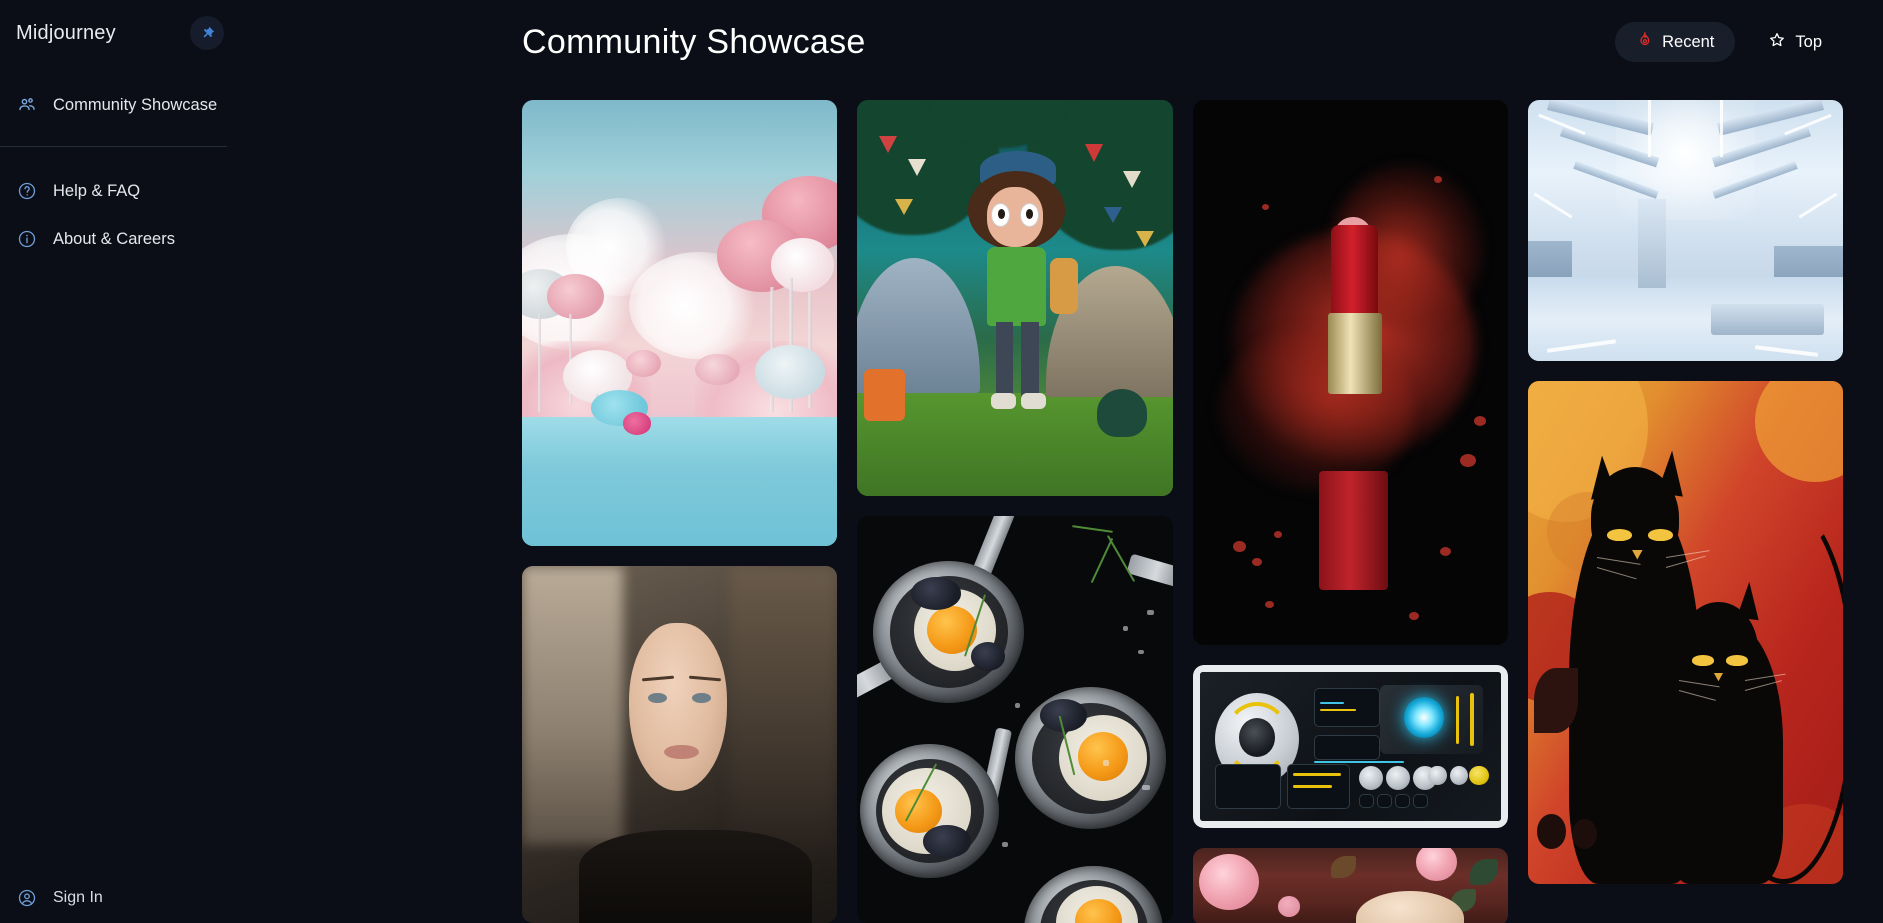 This screenshot has width=1883, height=923. Describe the element at coordinates (27, 191) in the screenshot. I see `question-circle-icon` at that location.